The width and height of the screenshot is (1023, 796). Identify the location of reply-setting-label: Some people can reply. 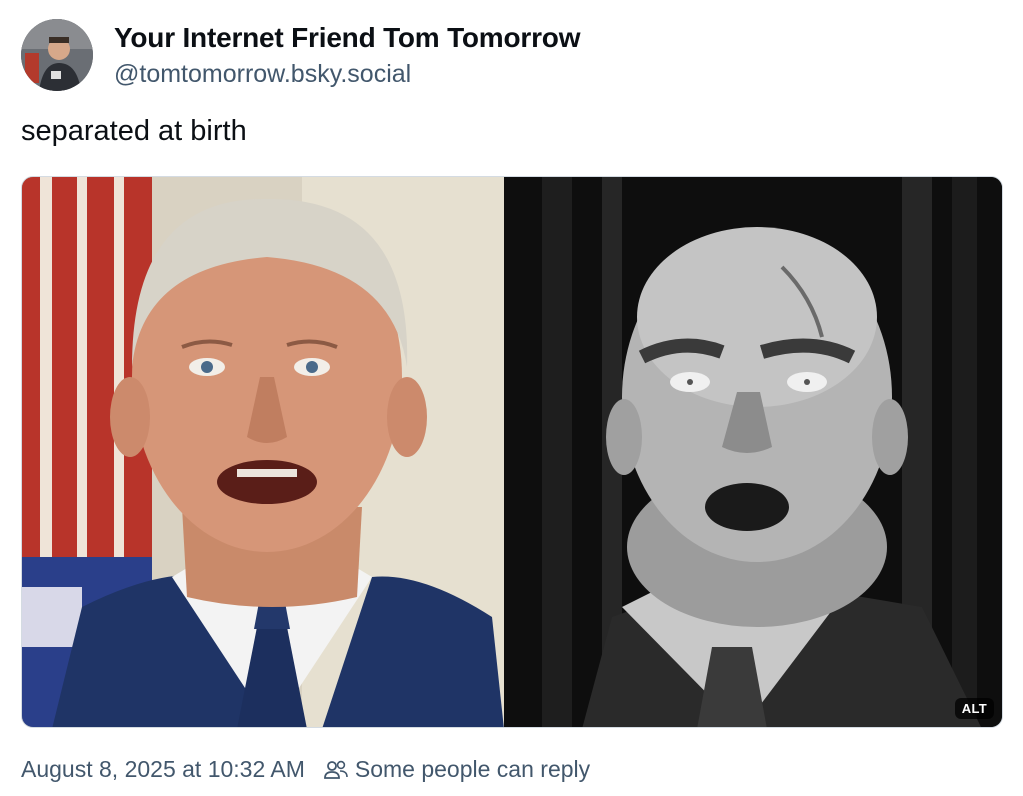
(472, 769).